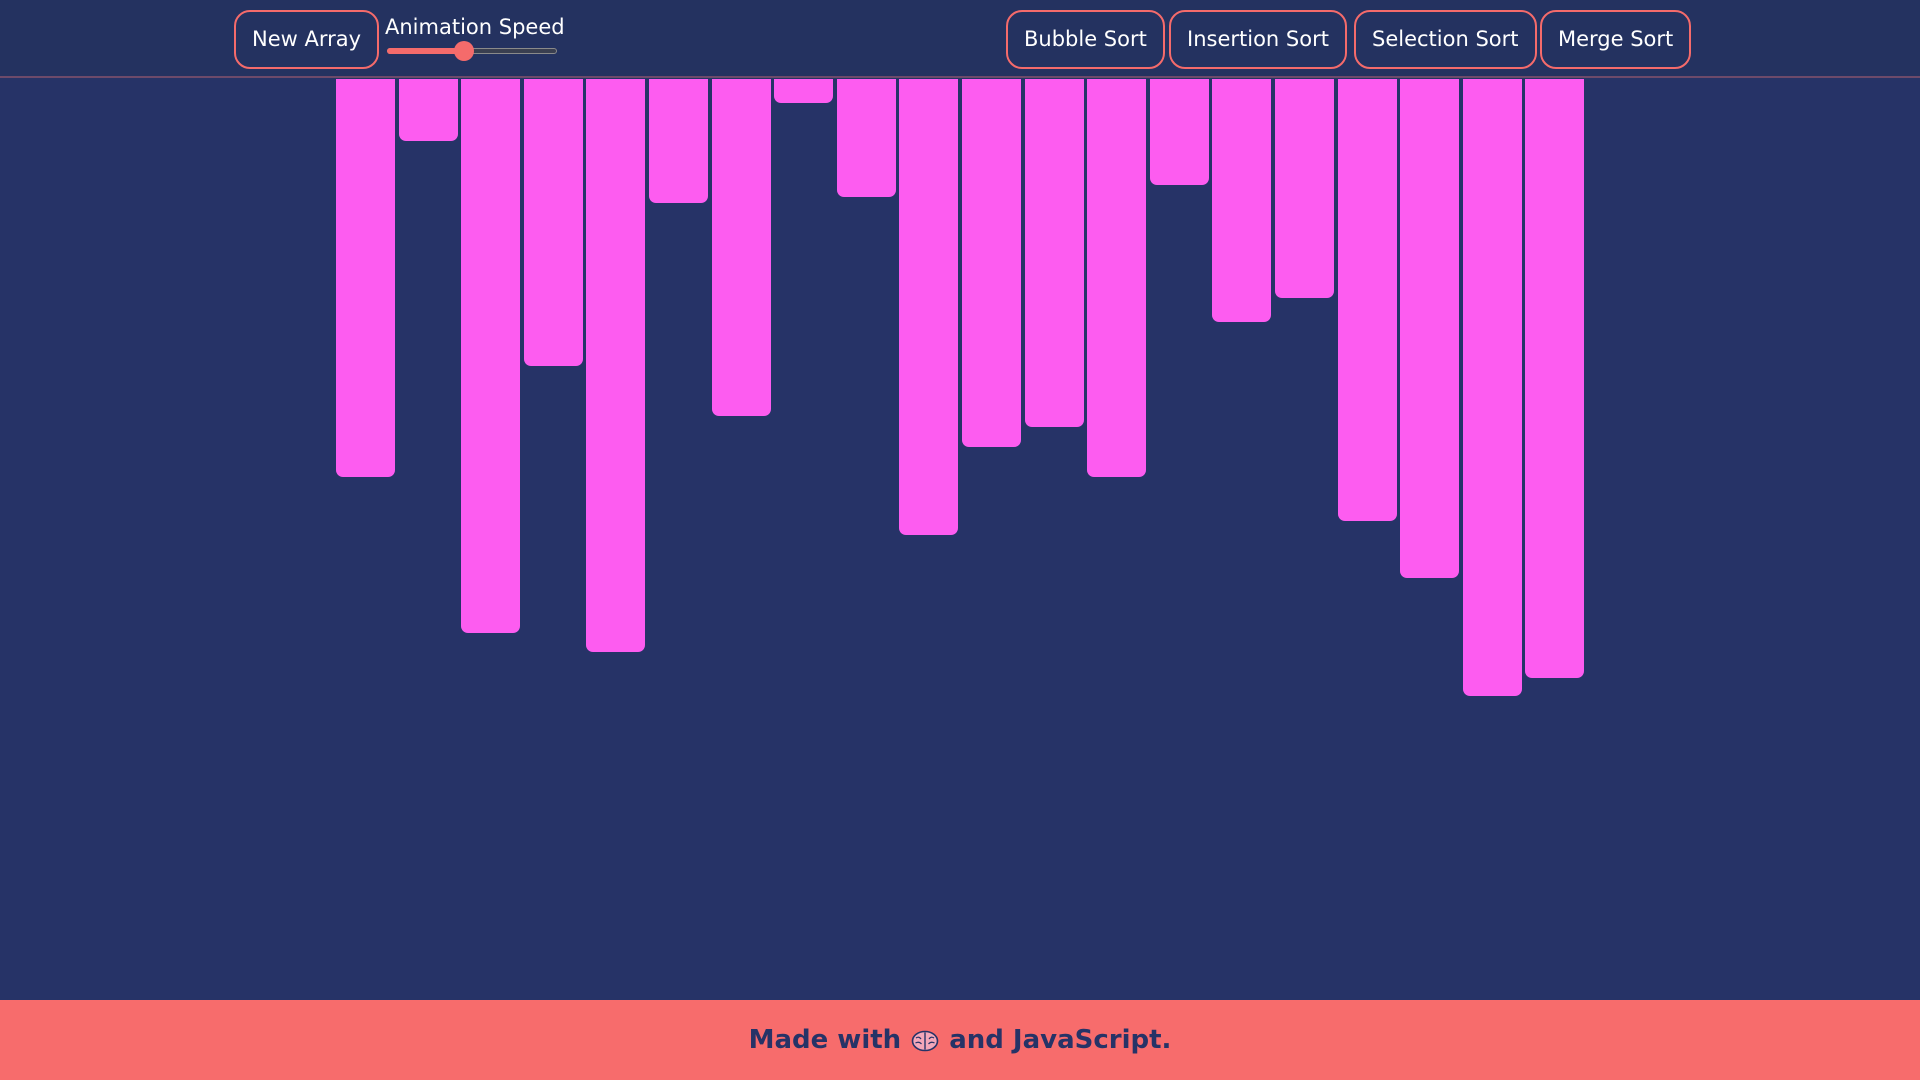  What do you see at coordinates (1060, 1040) in the screenshot?
I see `footer-text-after: and JavaScript.` at bounding box center [1060, 1040].